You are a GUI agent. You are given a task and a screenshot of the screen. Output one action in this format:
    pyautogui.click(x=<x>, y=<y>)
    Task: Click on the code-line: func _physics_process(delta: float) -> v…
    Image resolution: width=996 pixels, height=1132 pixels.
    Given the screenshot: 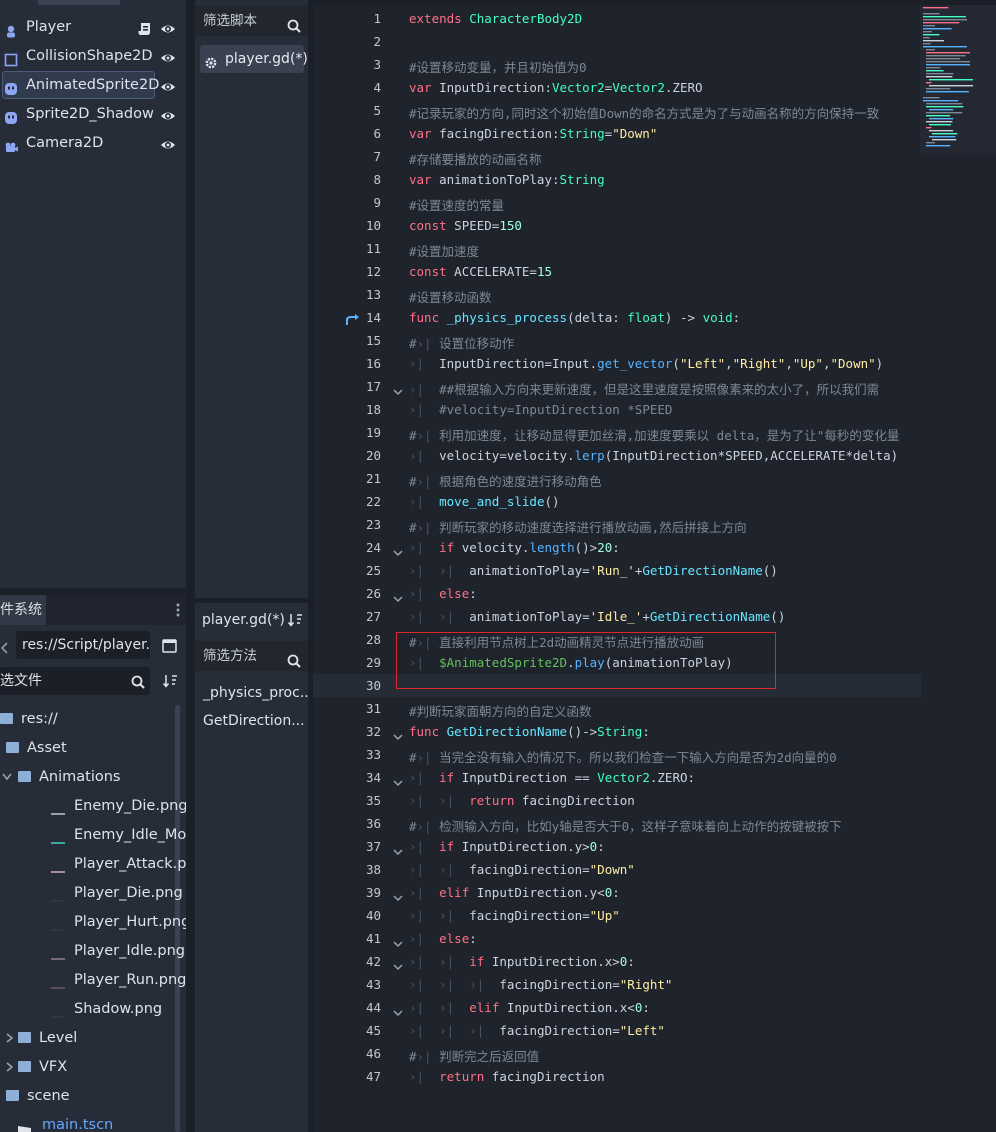 What is the action you would take?
    pyautogui.click(x=575, y=317)
    